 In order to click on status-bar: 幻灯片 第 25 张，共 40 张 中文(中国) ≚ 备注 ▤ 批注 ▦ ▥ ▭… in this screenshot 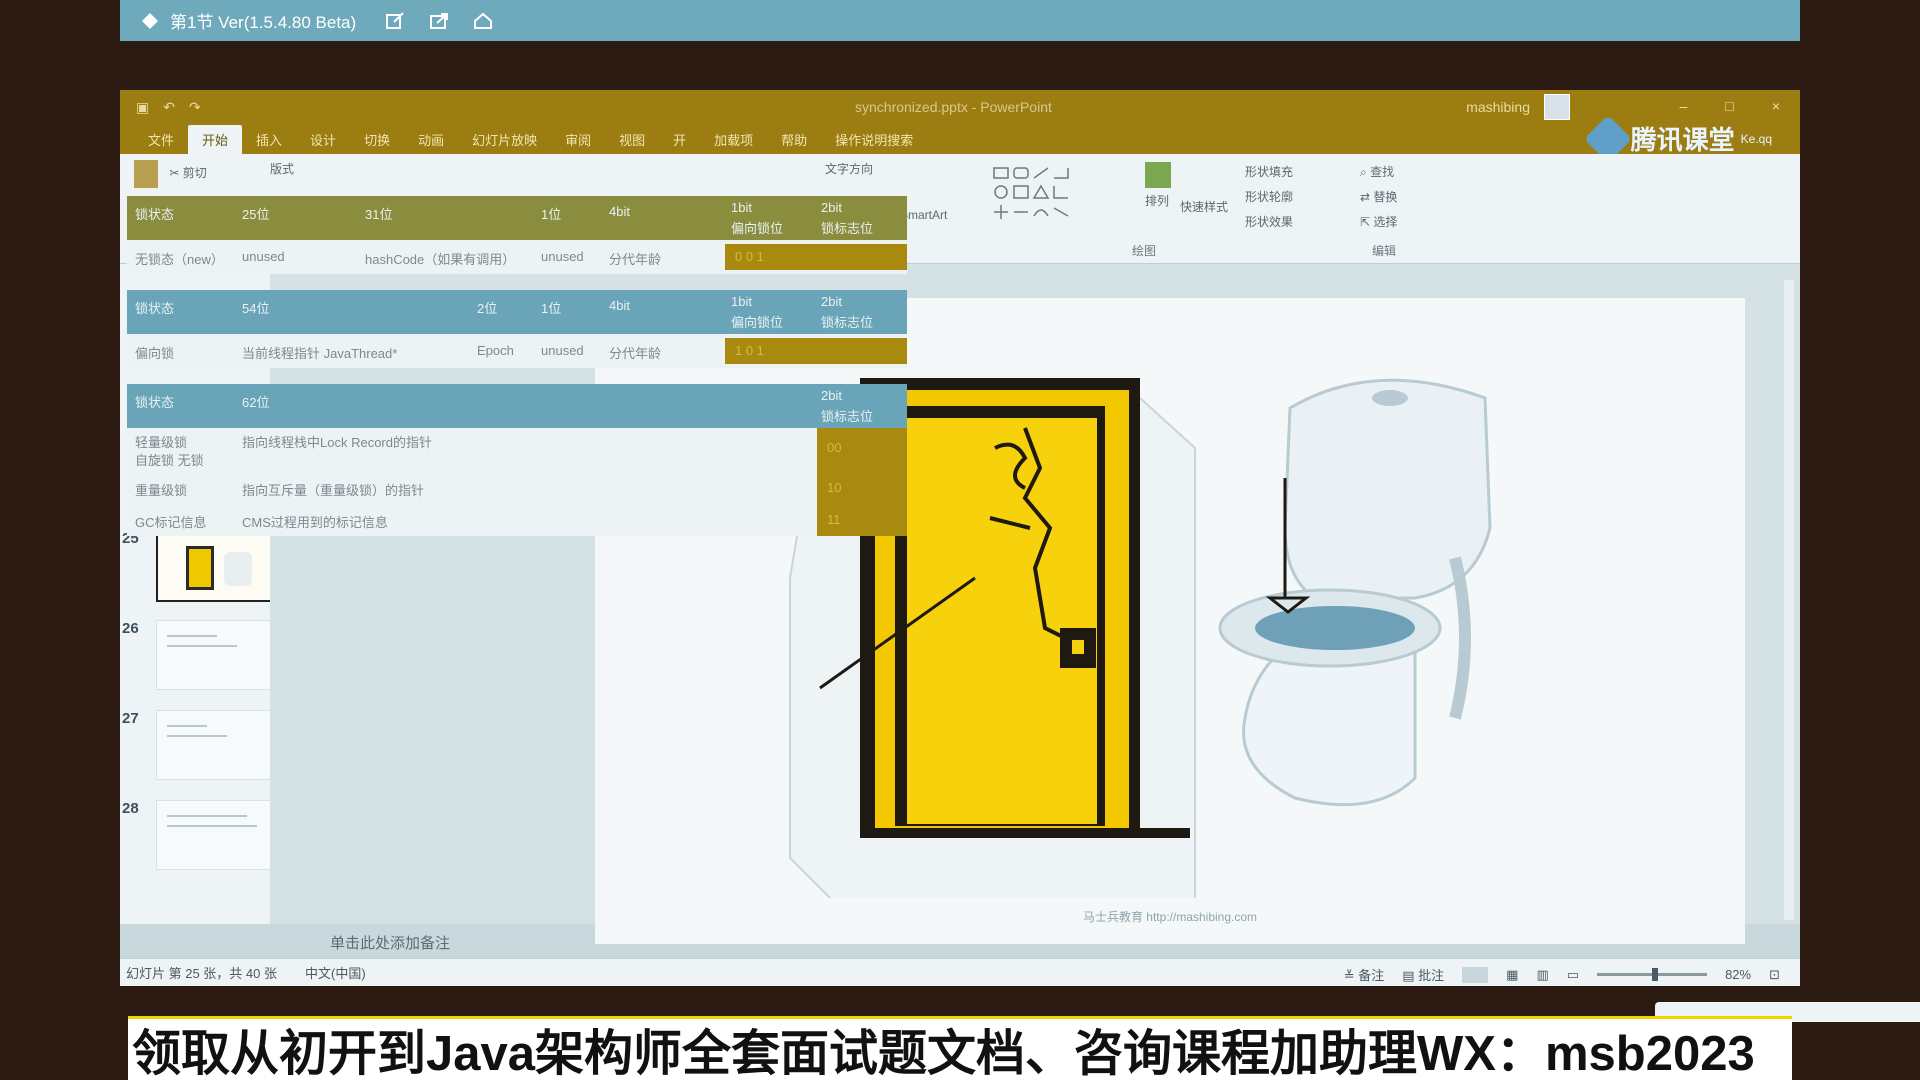, I will do `click(960, 972)`.